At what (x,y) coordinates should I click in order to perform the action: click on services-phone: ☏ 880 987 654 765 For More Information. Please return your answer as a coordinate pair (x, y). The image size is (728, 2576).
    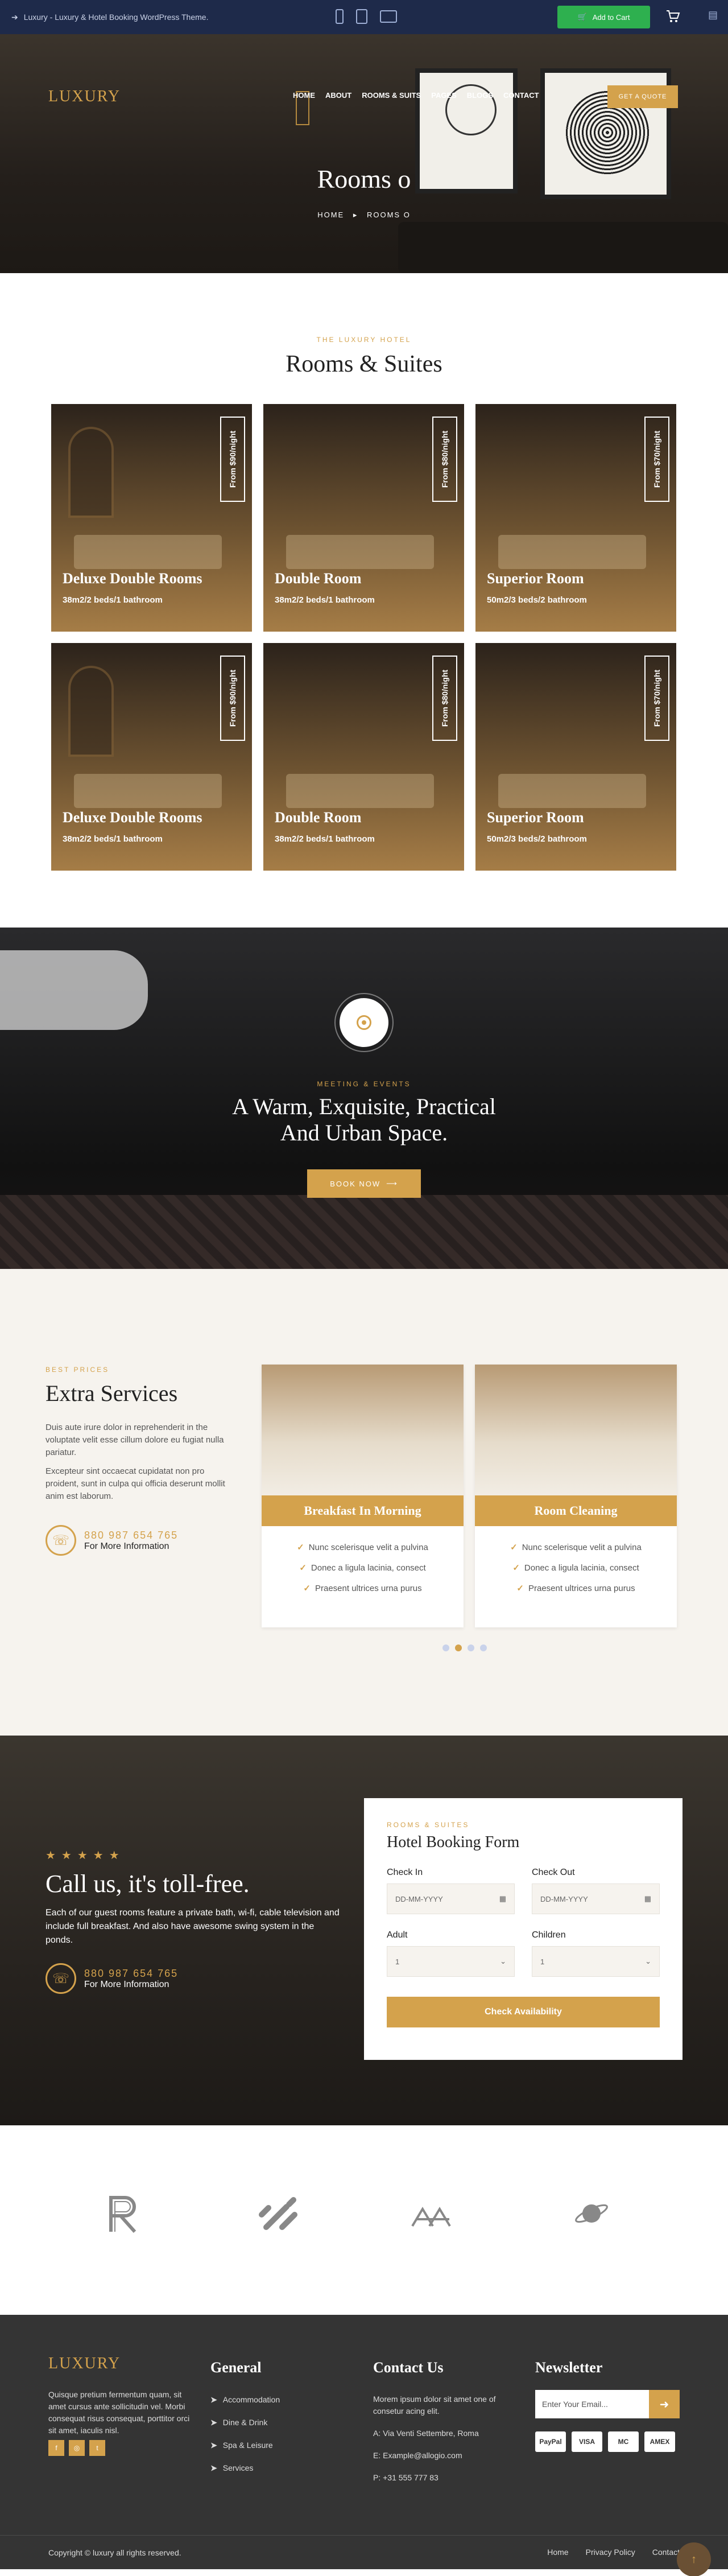
    Looking at the image, I should click on (112, 1540).